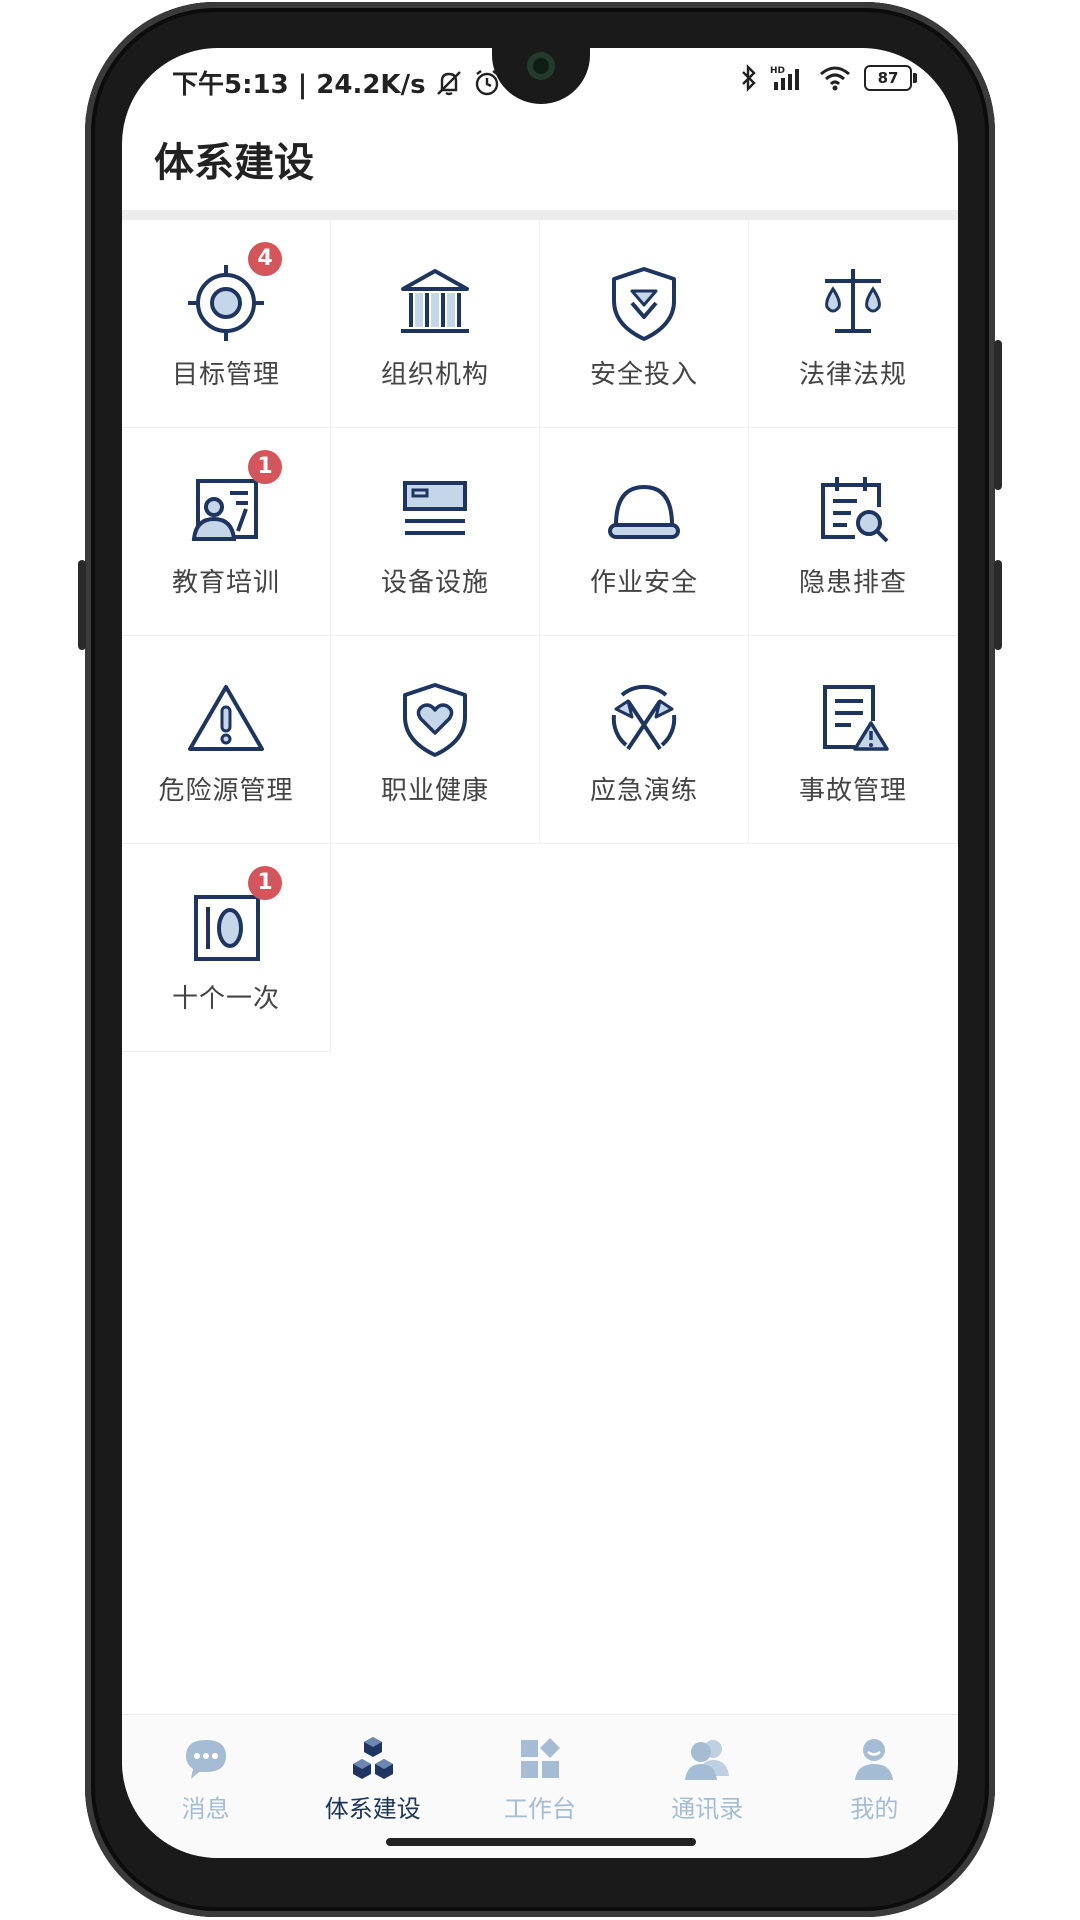 The image size is (1080, 1920). I want to click on module-label: 组织机构, so click(434, 375).